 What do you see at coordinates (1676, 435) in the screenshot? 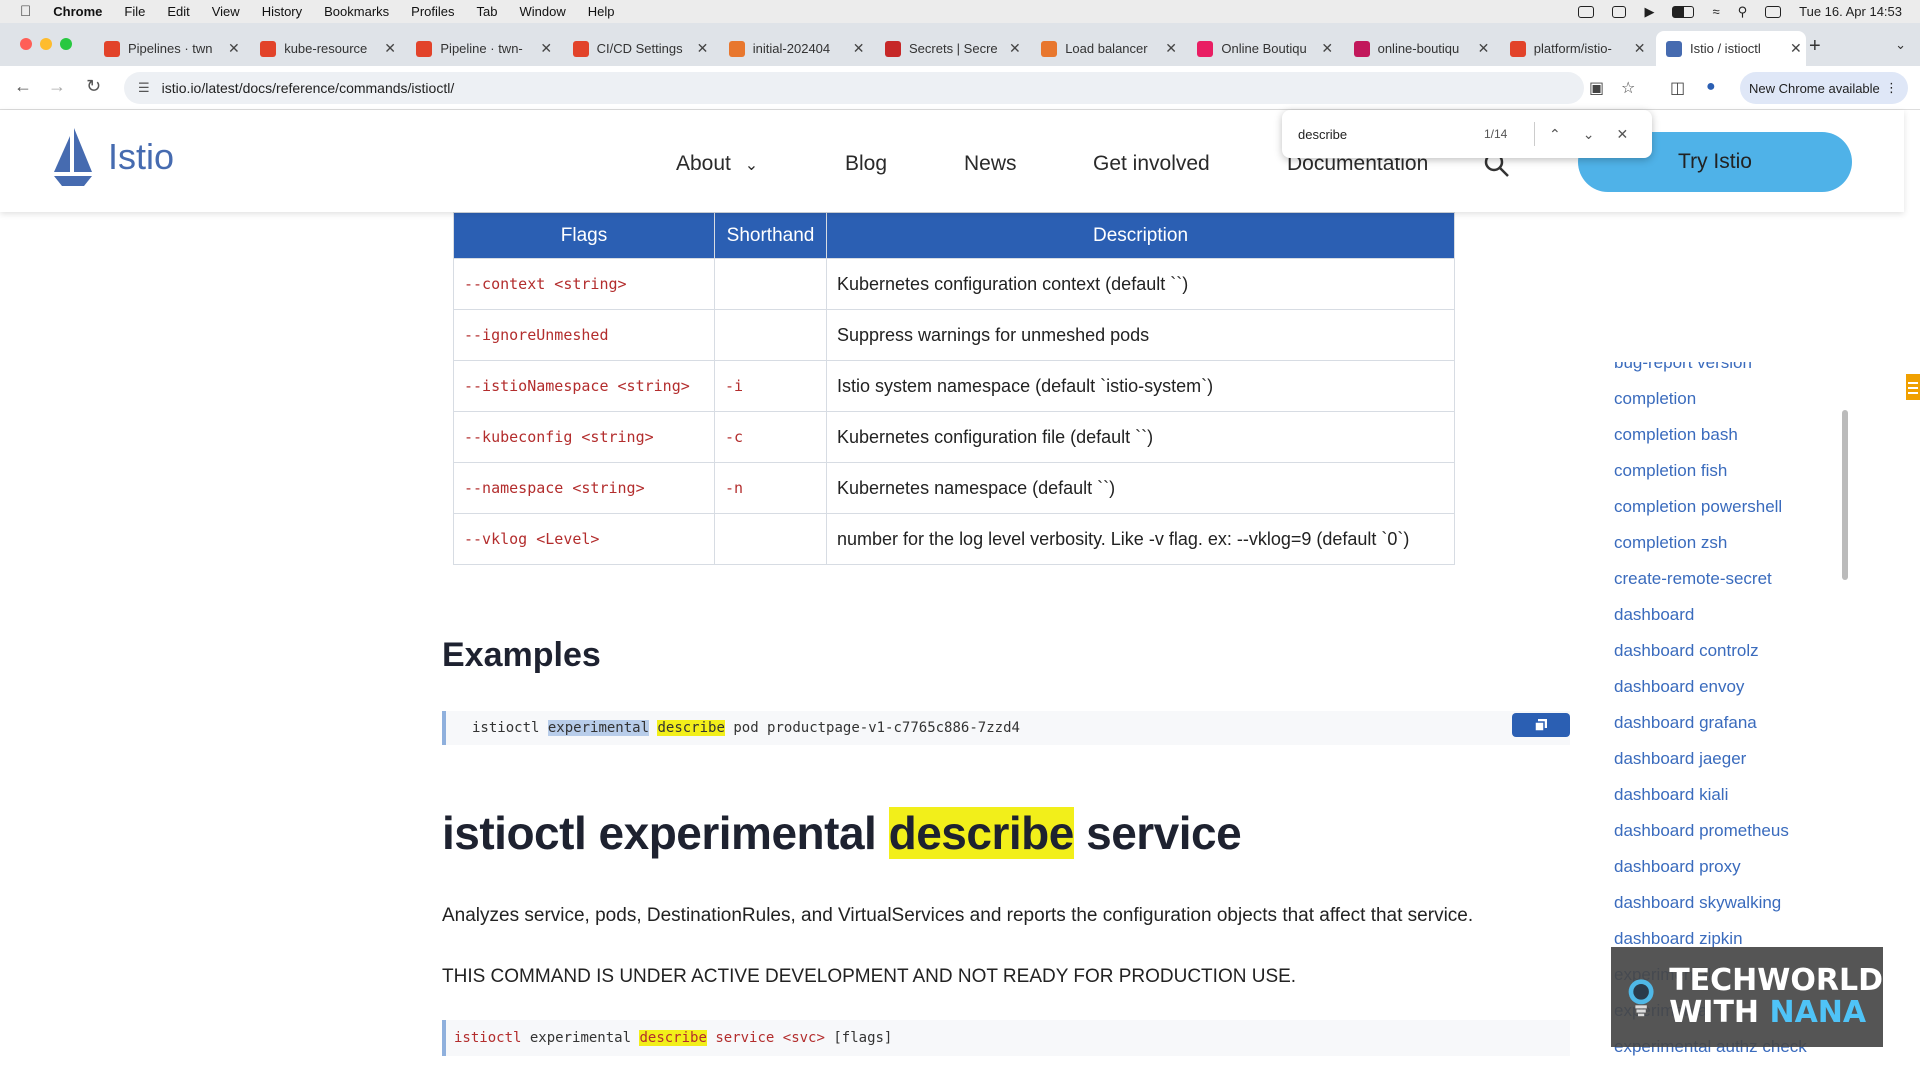
I see `toc-link: completion bash` at bounding box center [1676, 435].